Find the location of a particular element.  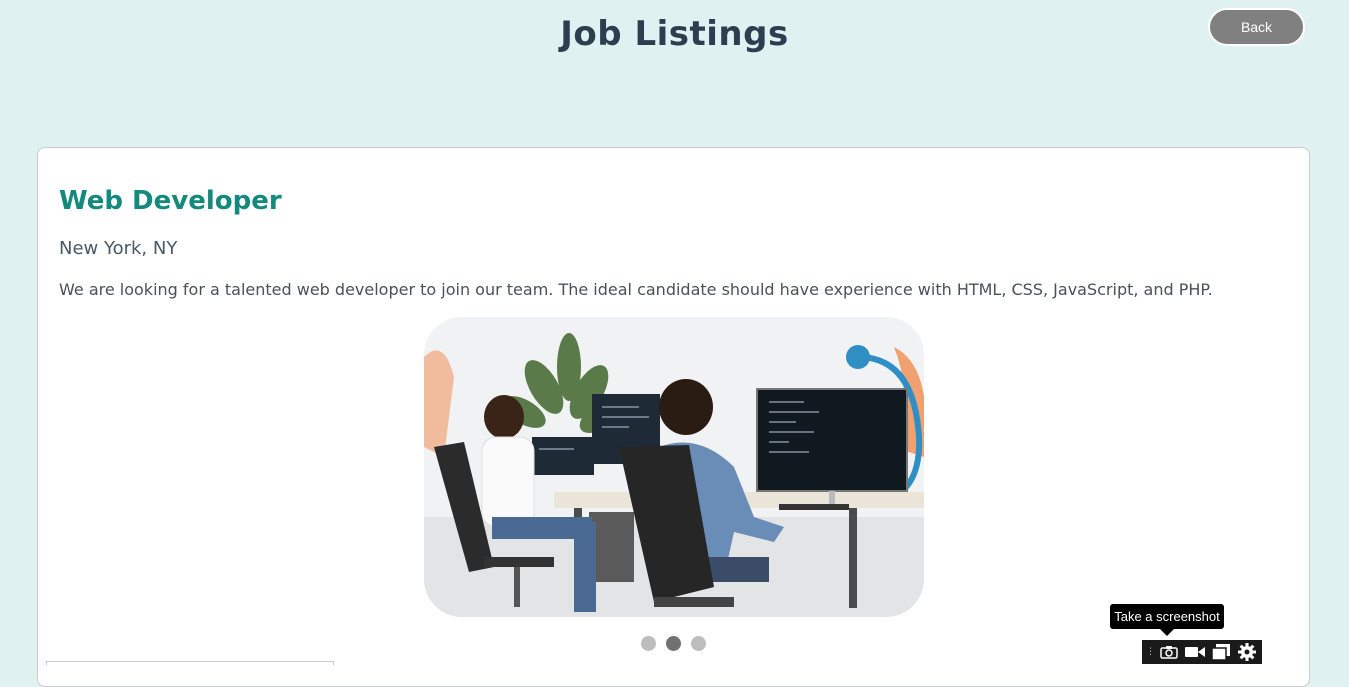

drag-handle-icon: ⋮ is located at coordinates (1150, 652).